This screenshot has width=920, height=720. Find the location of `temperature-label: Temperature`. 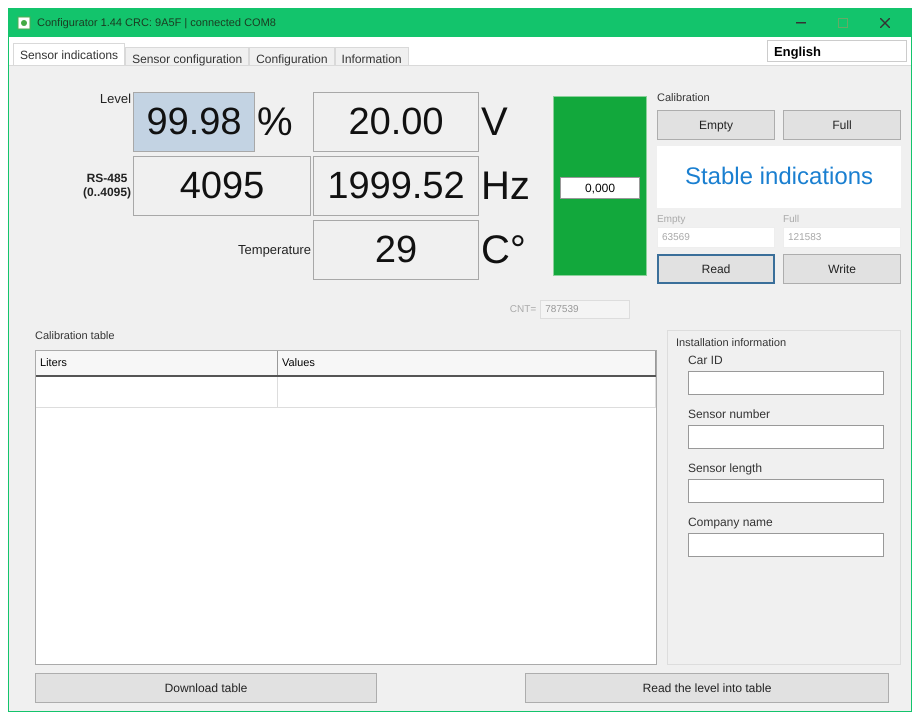

temperature-label: Temperature is located at coordinates (274, 250).